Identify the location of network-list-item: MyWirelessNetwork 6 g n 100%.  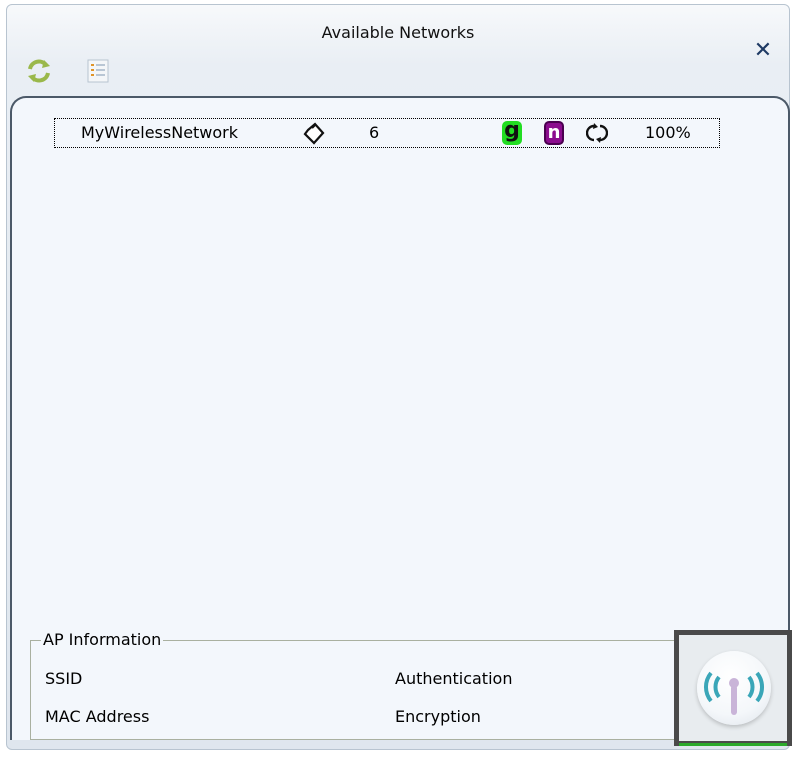
(387, 133).